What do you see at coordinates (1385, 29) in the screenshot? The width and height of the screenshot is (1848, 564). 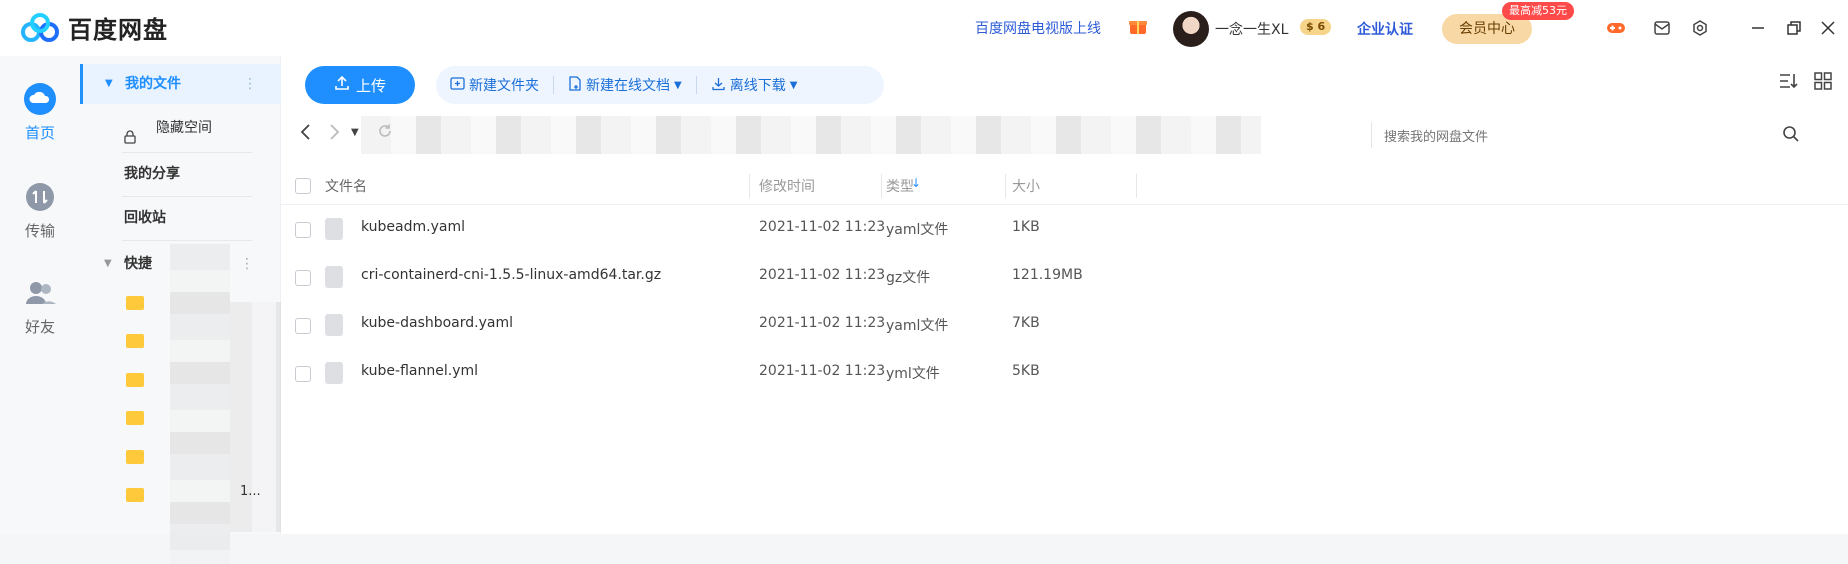 I see `enterprise-auth-link: 企业认证` at bounding box center [1385, 29].